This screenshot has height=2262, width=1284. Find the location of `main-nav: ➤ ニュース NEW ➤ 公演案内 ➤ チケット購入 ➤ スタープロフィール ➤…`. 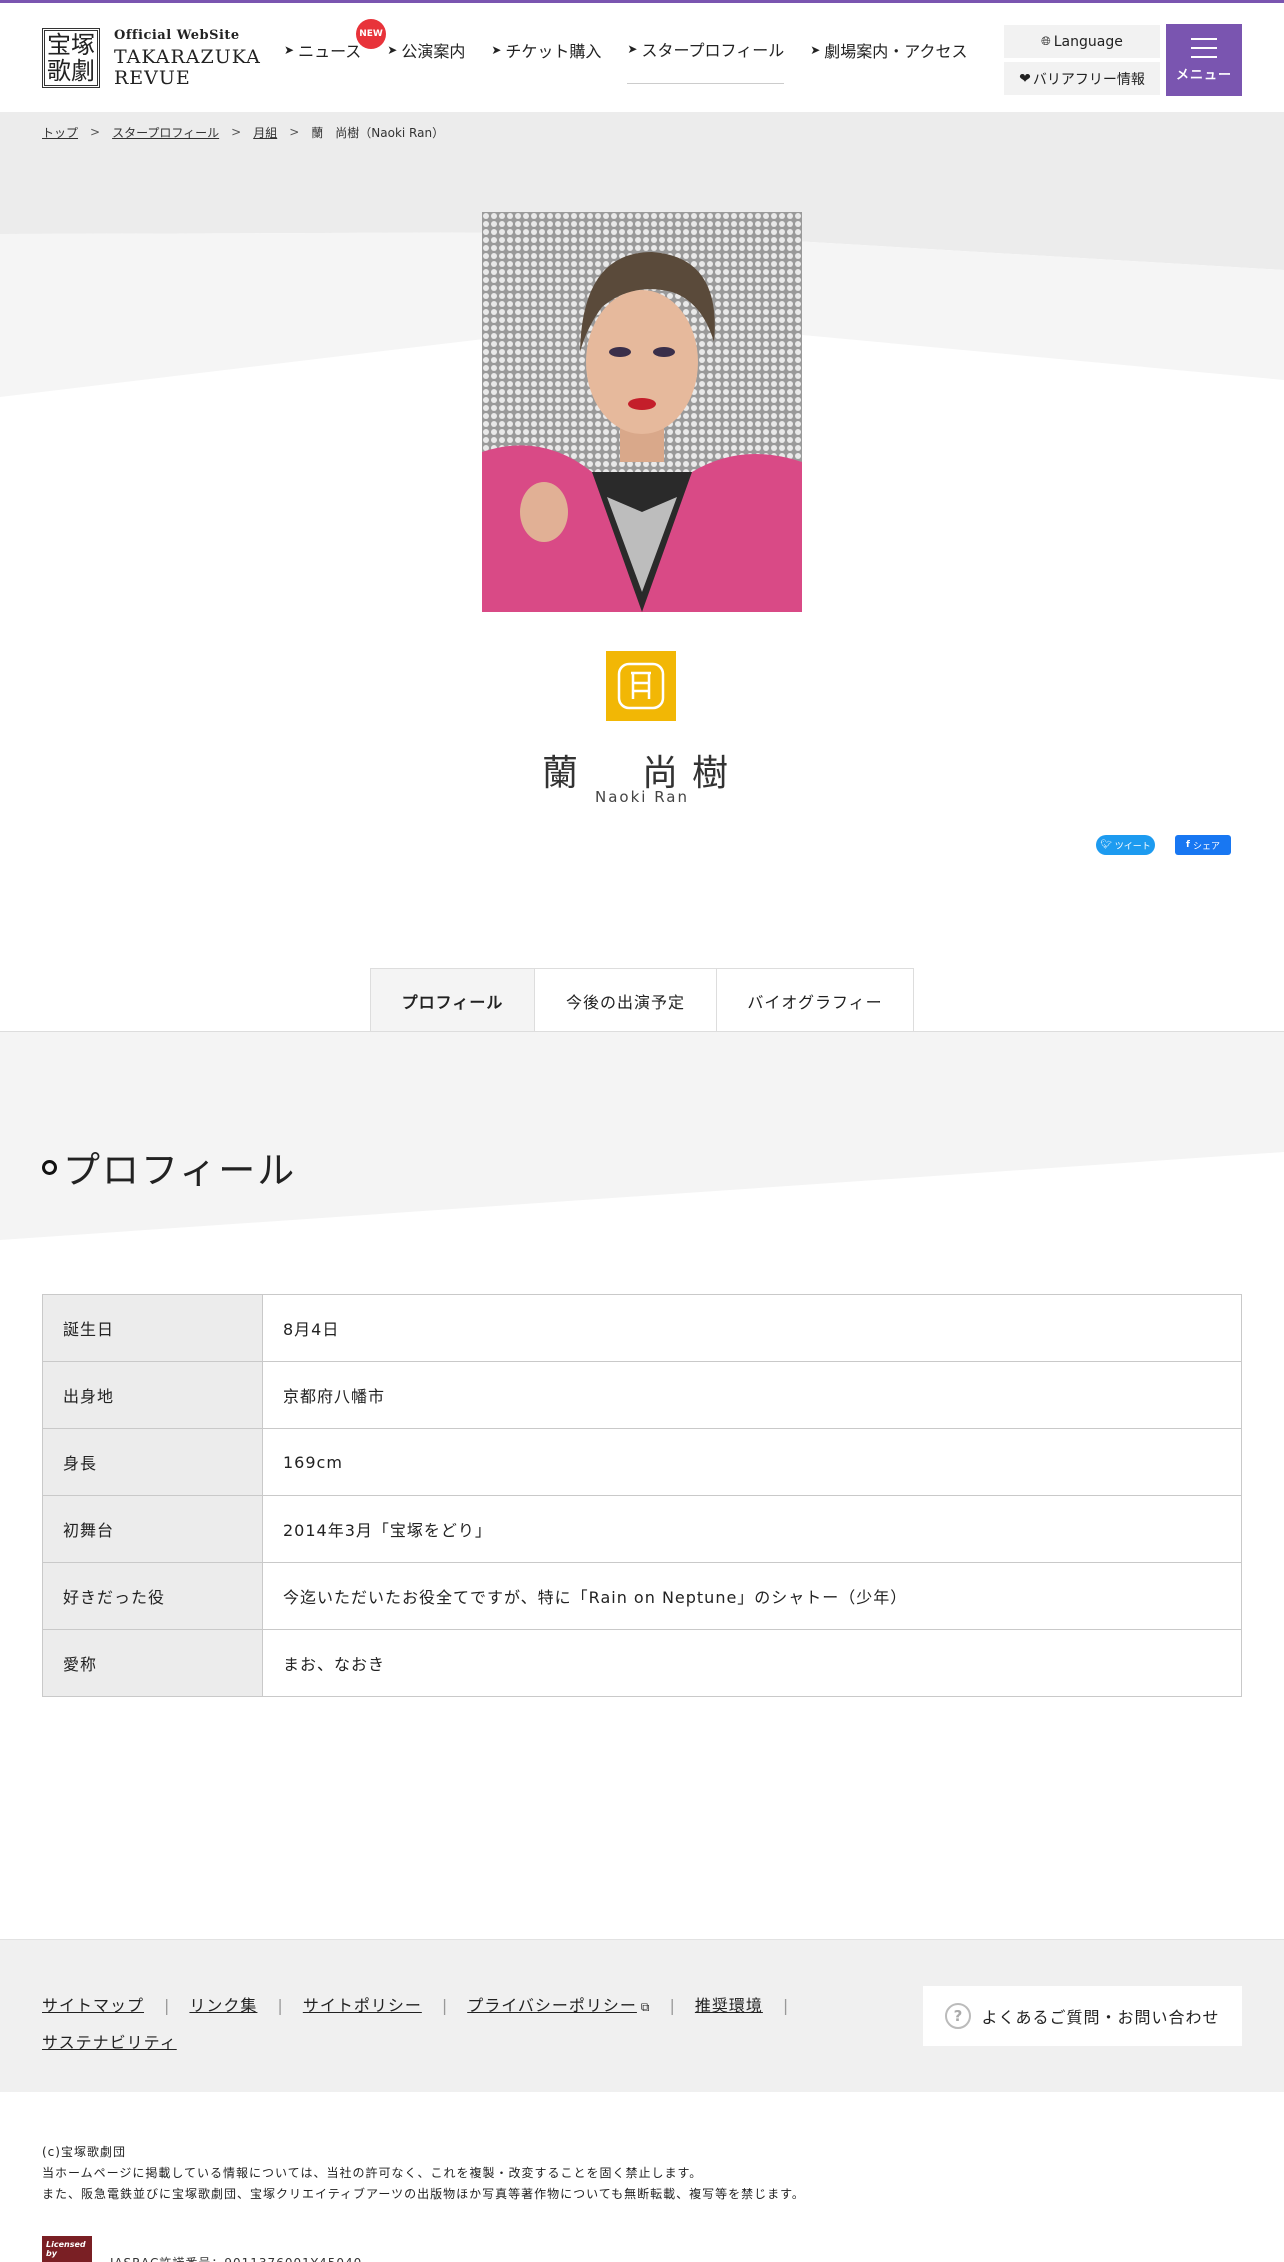

main-nav: ➤ ニュース NEW ➤ 公演案内 ➤ チケット購入 ➤ スタープロフィール ➤… is located at coordinates (638, 51).